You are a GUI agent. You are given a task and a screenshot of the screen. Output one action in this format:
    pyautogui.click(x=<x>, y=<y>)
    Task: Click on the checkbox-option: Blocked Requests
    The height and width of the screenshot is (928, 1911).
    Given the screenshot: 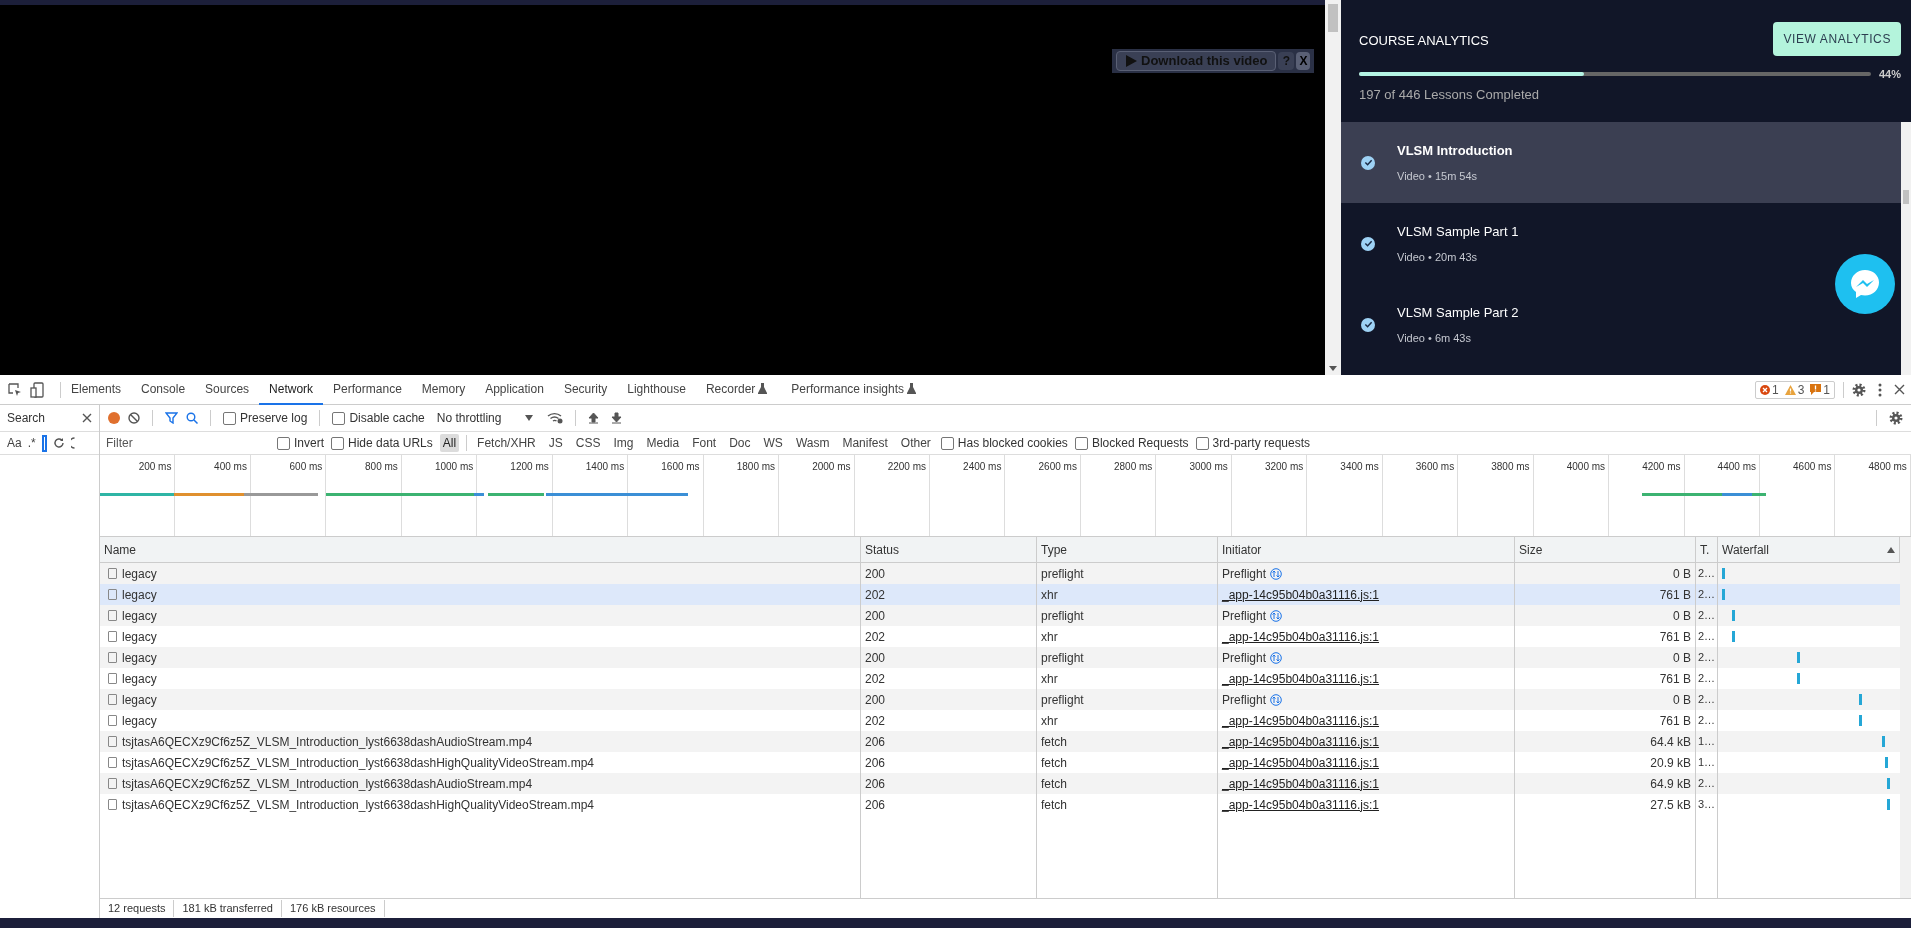 What is the action you would take?
    pyautogui.click(x=1131, y=443)
    